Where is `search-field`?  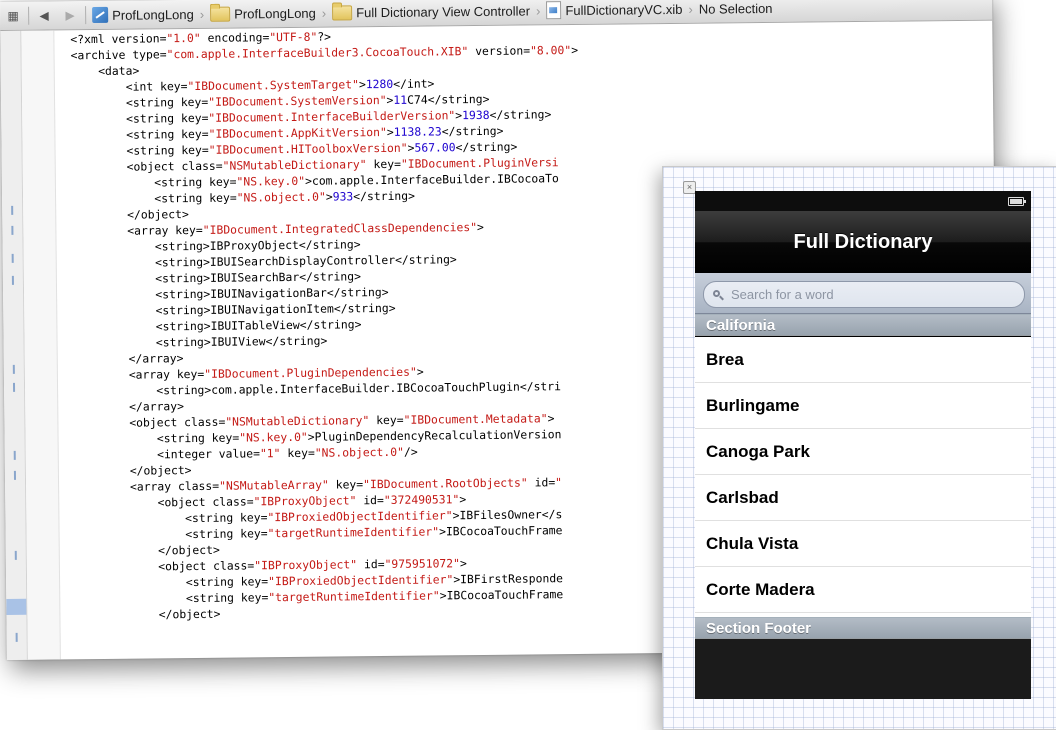 search-field is located at coordinates (864, 294).